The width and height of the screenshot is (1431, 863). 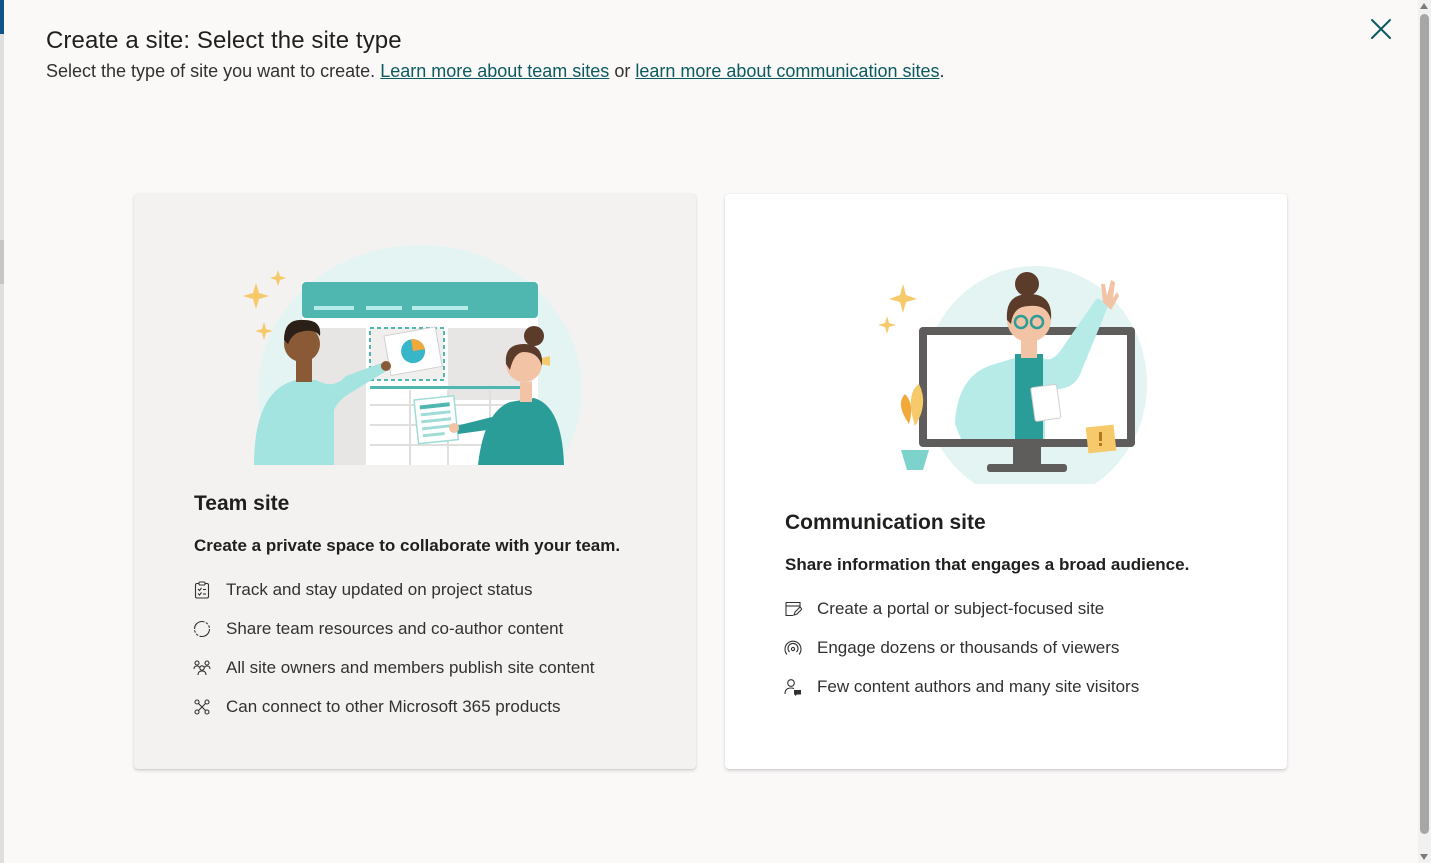 What do you see at coordinates (968, 647) in the screenshot?
I see `feature-text: Engage dozens or thousands of viewers` at bounding box center [968, 647].